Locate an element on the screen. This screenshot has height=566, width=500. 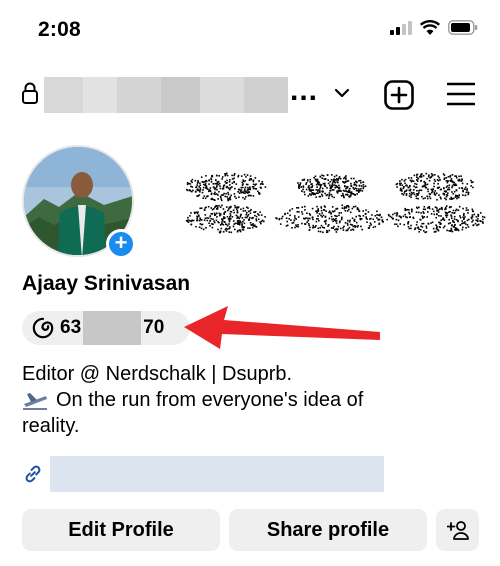
menu-icon is located at coordinates (461, 94).